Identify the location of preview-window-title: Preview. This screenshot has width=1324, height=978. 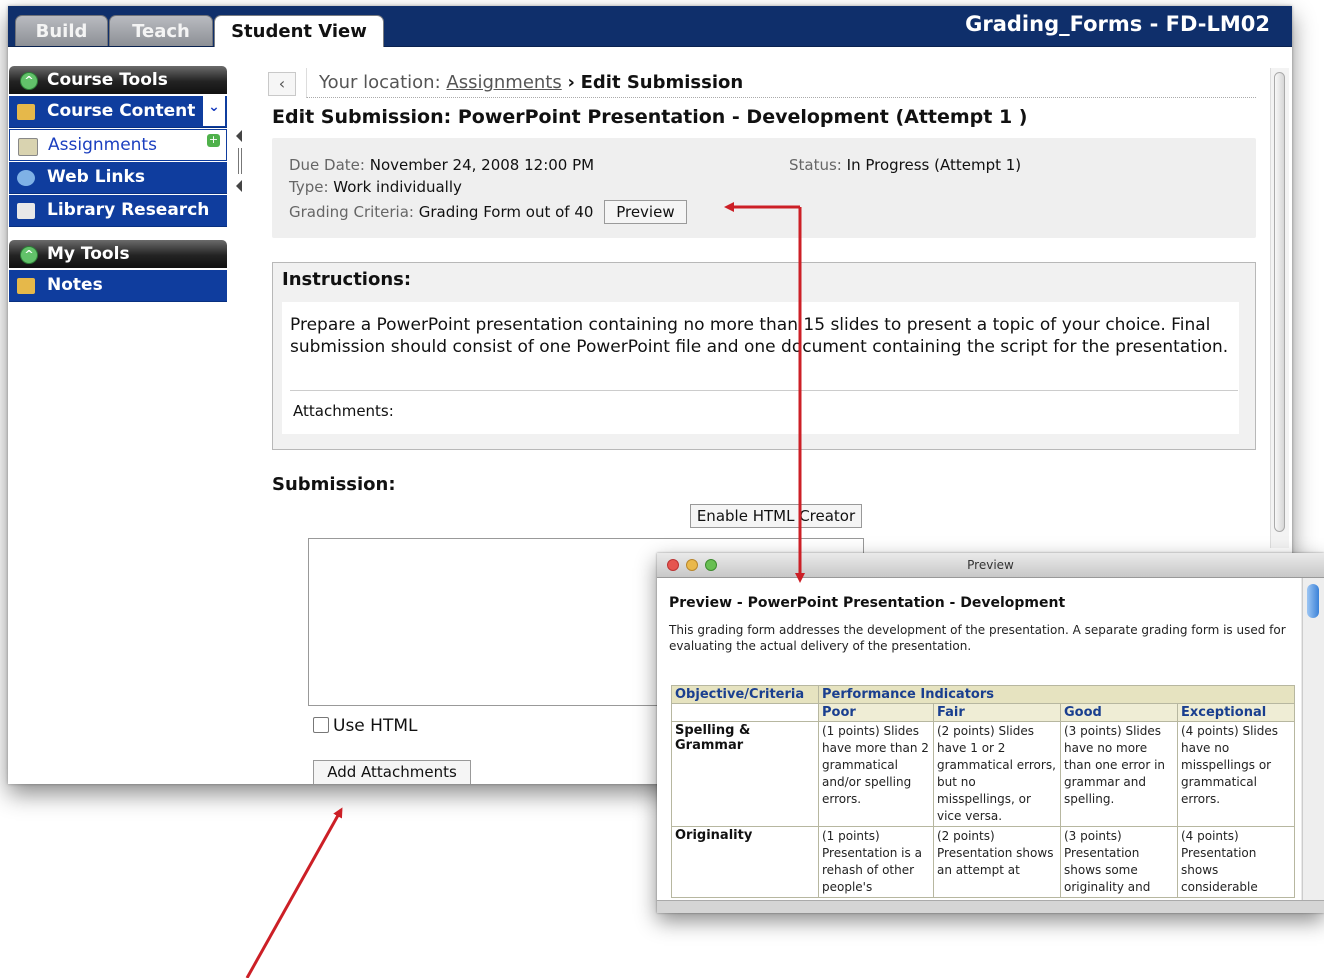
(990, 565).